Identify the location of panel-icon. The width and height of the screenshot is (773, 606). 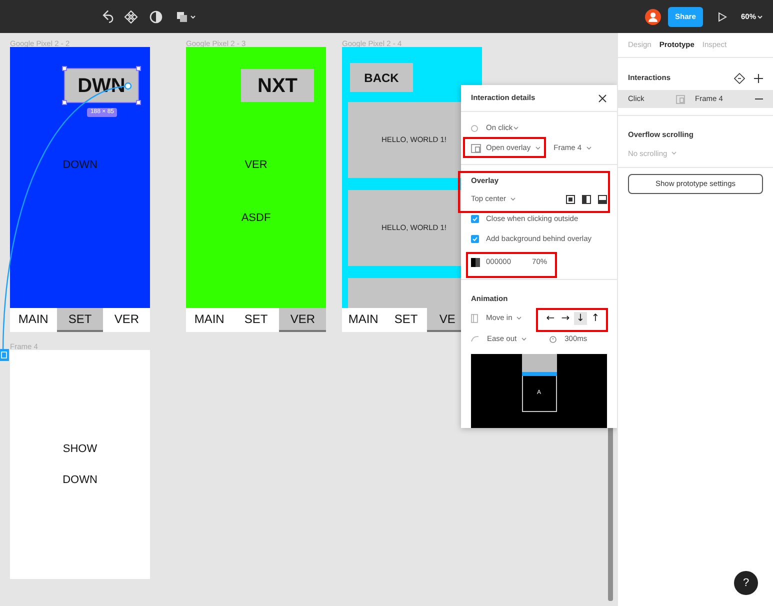
(474, 318).